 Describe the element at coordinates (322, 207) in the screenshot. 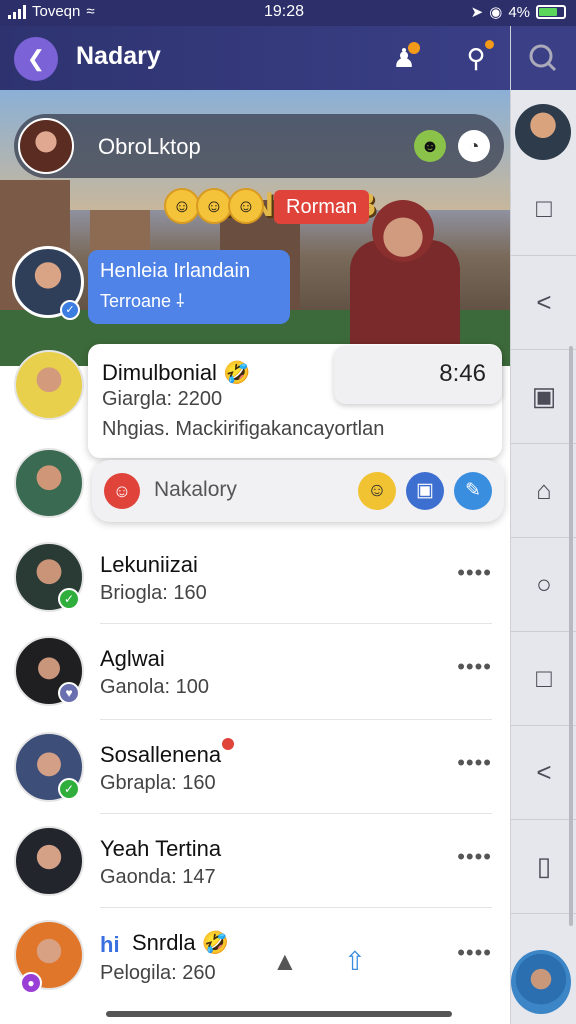

I see `name-tag: Rorman` at that location.